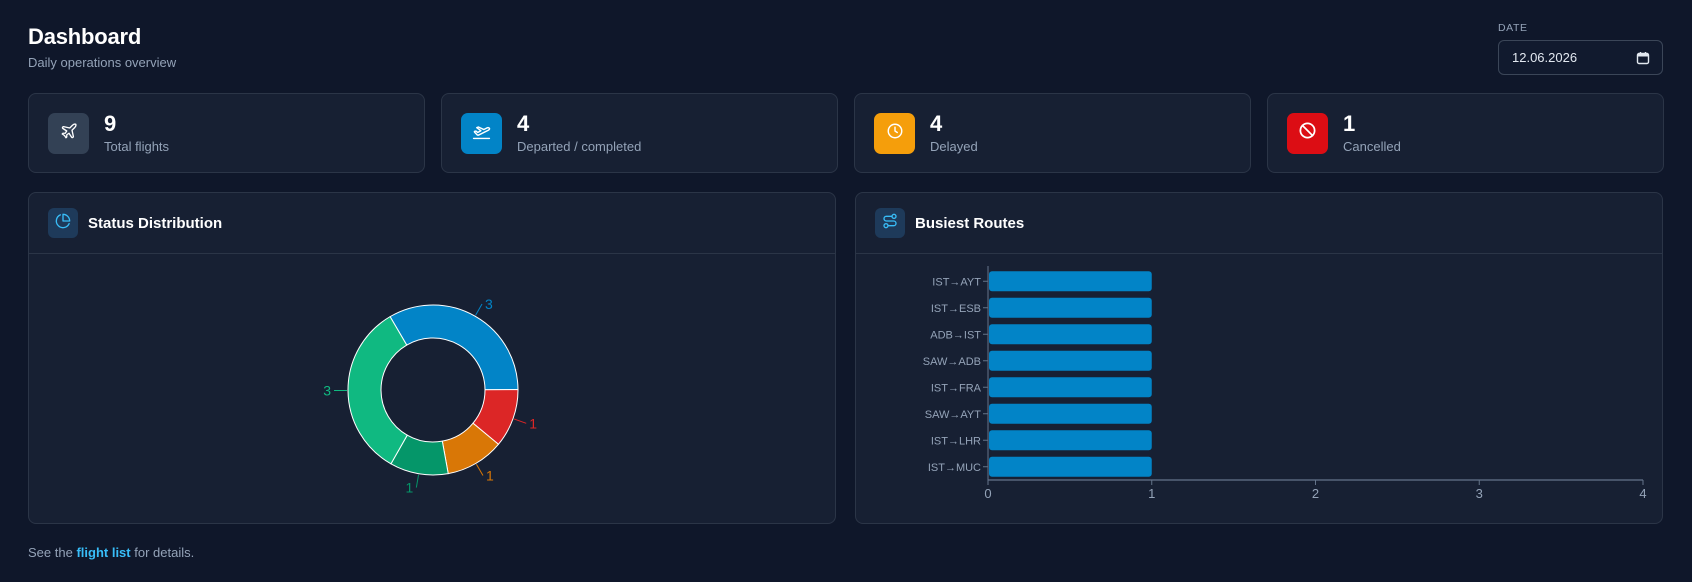 The image size is (1692, 582). I want to click on footer-note: See the flight list for details., so click(111, 552).